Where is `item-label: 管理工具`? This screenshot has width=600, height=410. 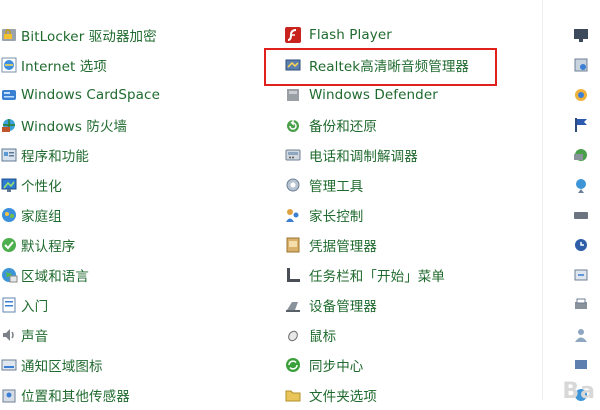 item-label: 管理工具 is located at coordinates (336, 187).